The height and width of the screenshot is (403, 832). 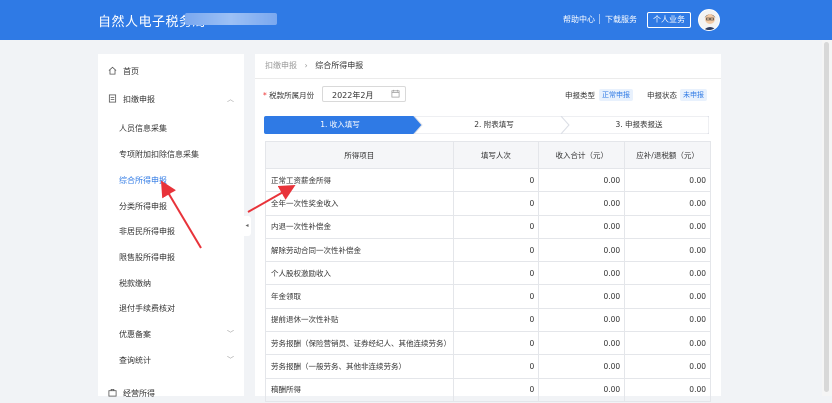 I want to click on sidebar-item-label: 限售股所得申报, so click(x=147, y=257).